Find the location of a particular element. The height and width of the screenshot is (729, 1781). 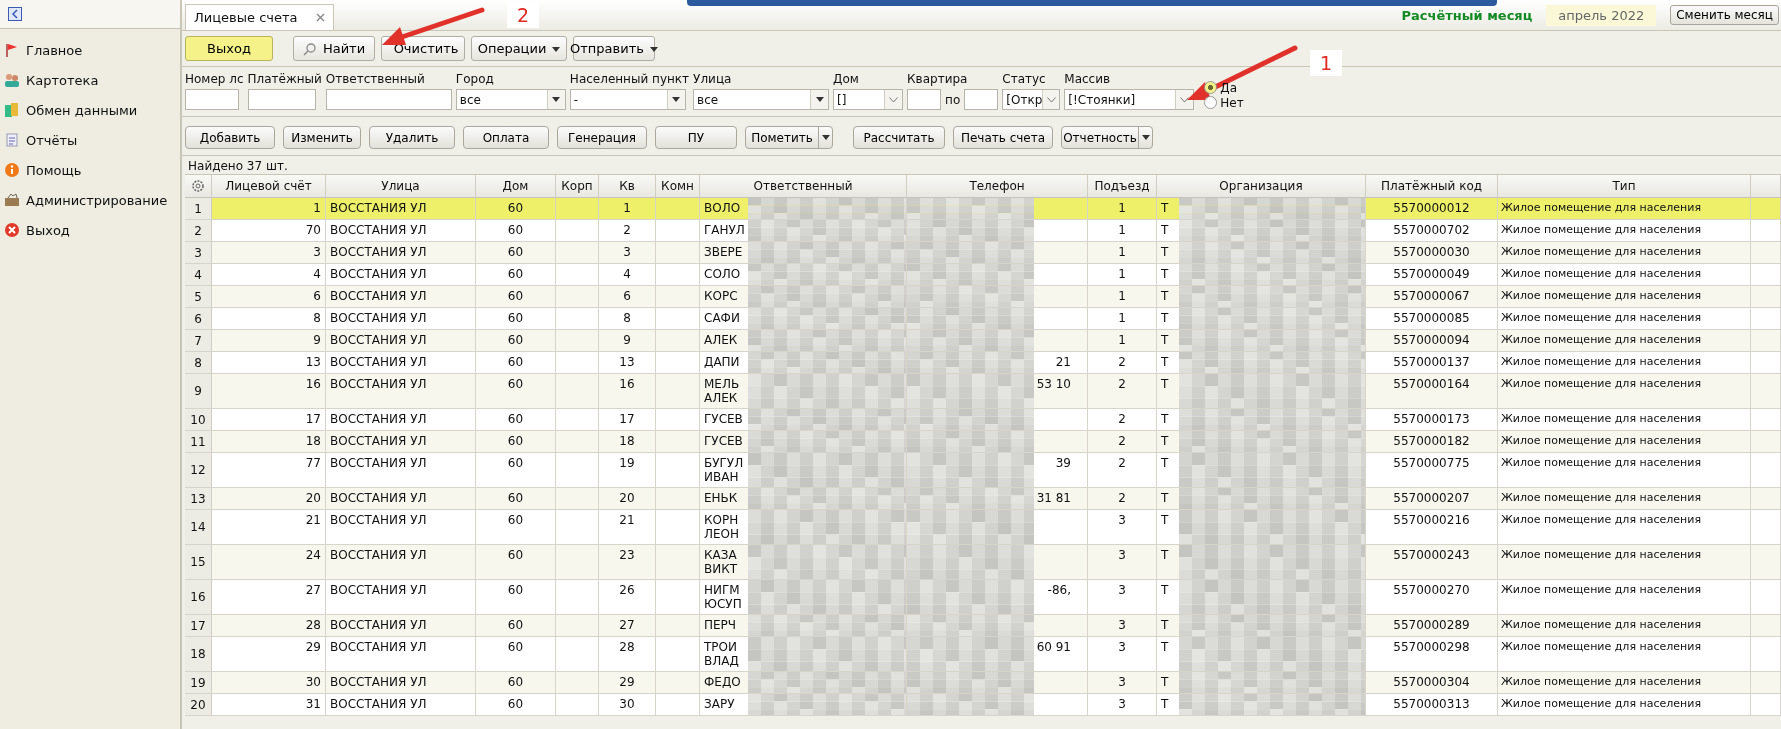

table-row: 11 18 ВОССТАНИЯ УЛ 60 18 ГУСЕВ 2 Т 5570000182 Жилое помещение для населения is located at coordinates (983, 442).